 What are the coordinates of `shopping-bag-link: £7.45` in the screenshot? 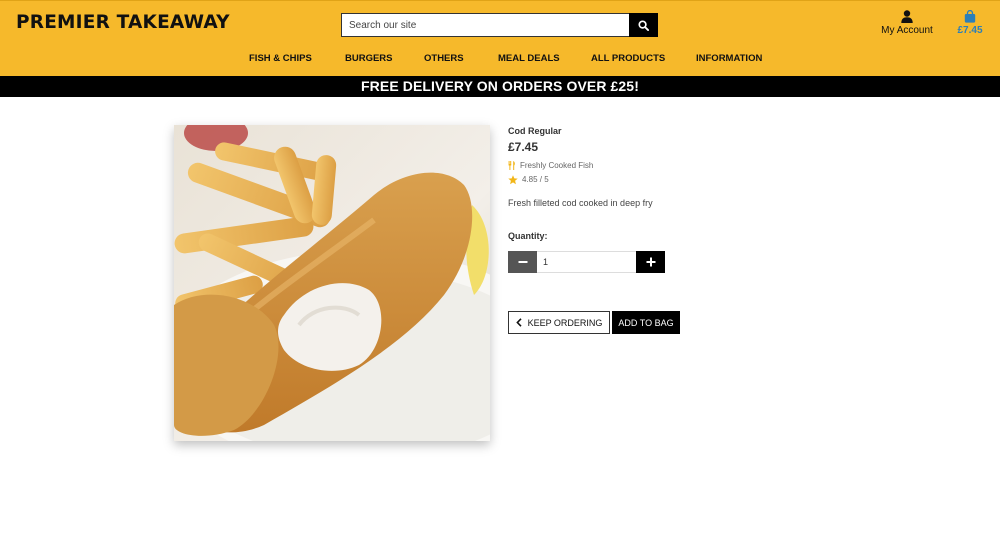 It's located at (970, 23).